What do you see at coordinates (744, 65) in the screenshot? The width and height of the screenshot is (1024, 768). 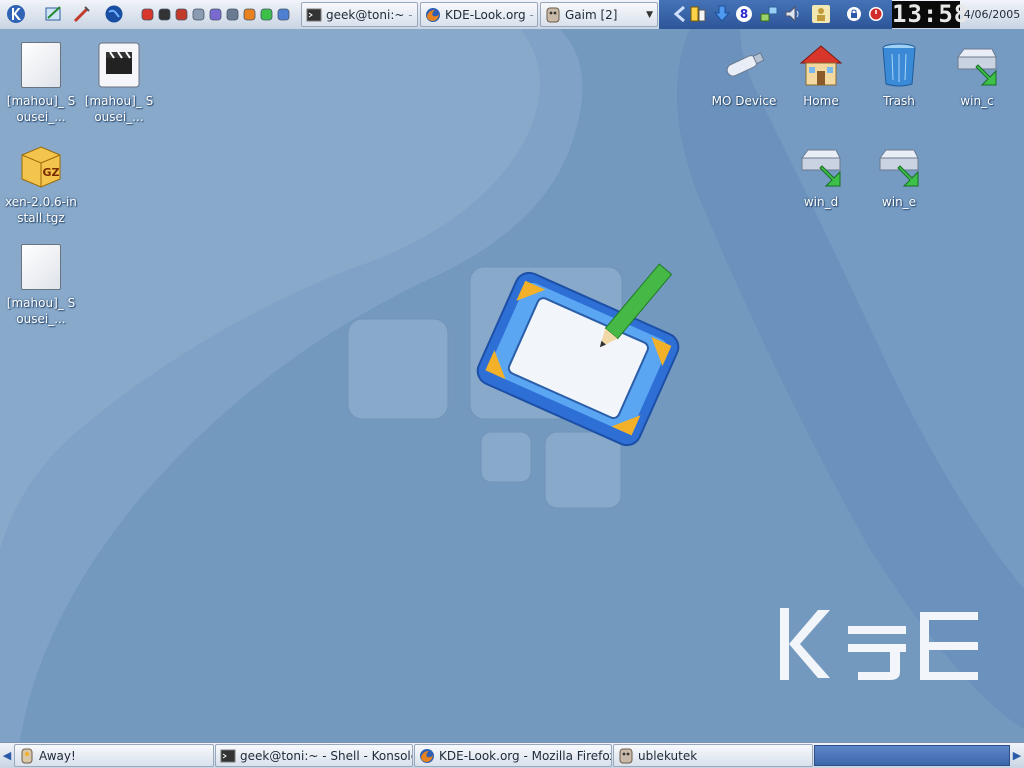 I see `usb-stick-icon` at bounding box center [744, 65].